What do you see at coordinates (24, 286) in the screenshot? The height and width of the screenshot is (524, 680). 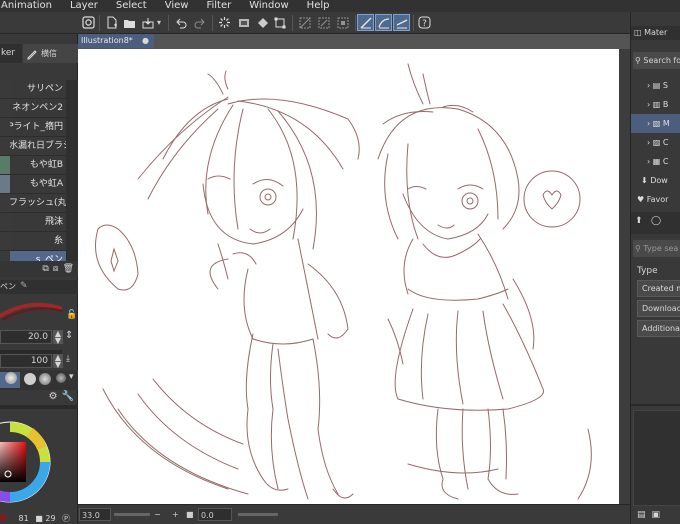 I see `pencil-icon: ✎` at bounding box center [24, 286].